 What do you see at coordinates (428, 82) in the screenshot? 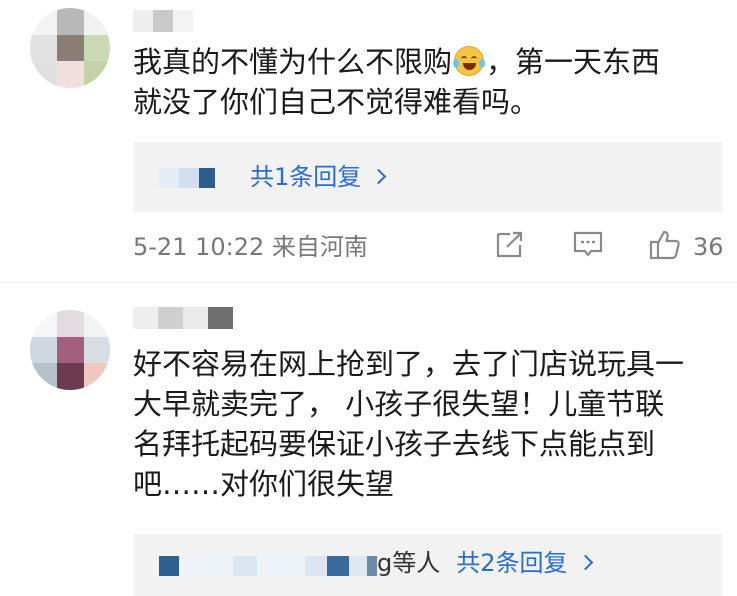
I see `comment-text: 我真的不懂为什么不限购 ，第一天东西 就没了你们自己不觉得难看吗。` at bounding box center [428, 82].